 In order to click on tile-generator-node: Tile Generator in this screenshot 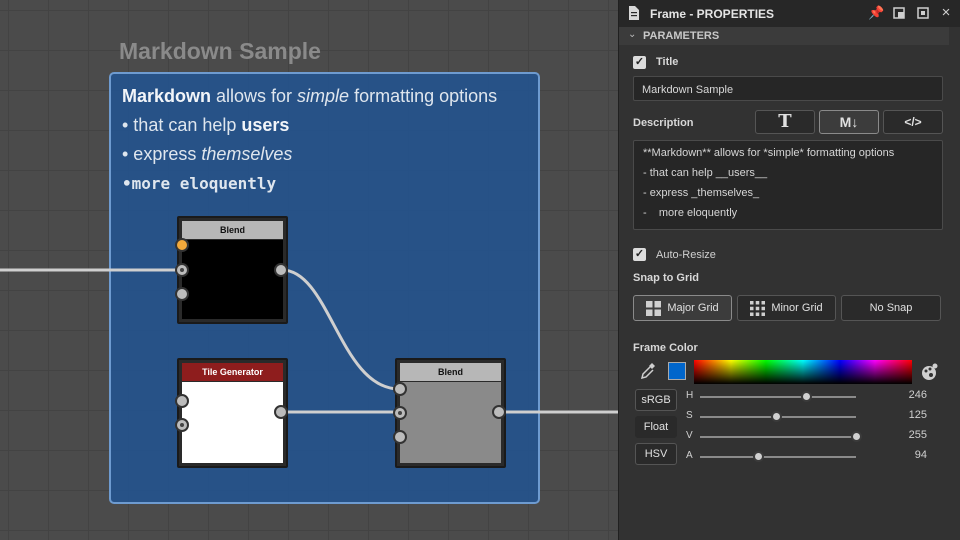, I will do `click(232, 413)`.